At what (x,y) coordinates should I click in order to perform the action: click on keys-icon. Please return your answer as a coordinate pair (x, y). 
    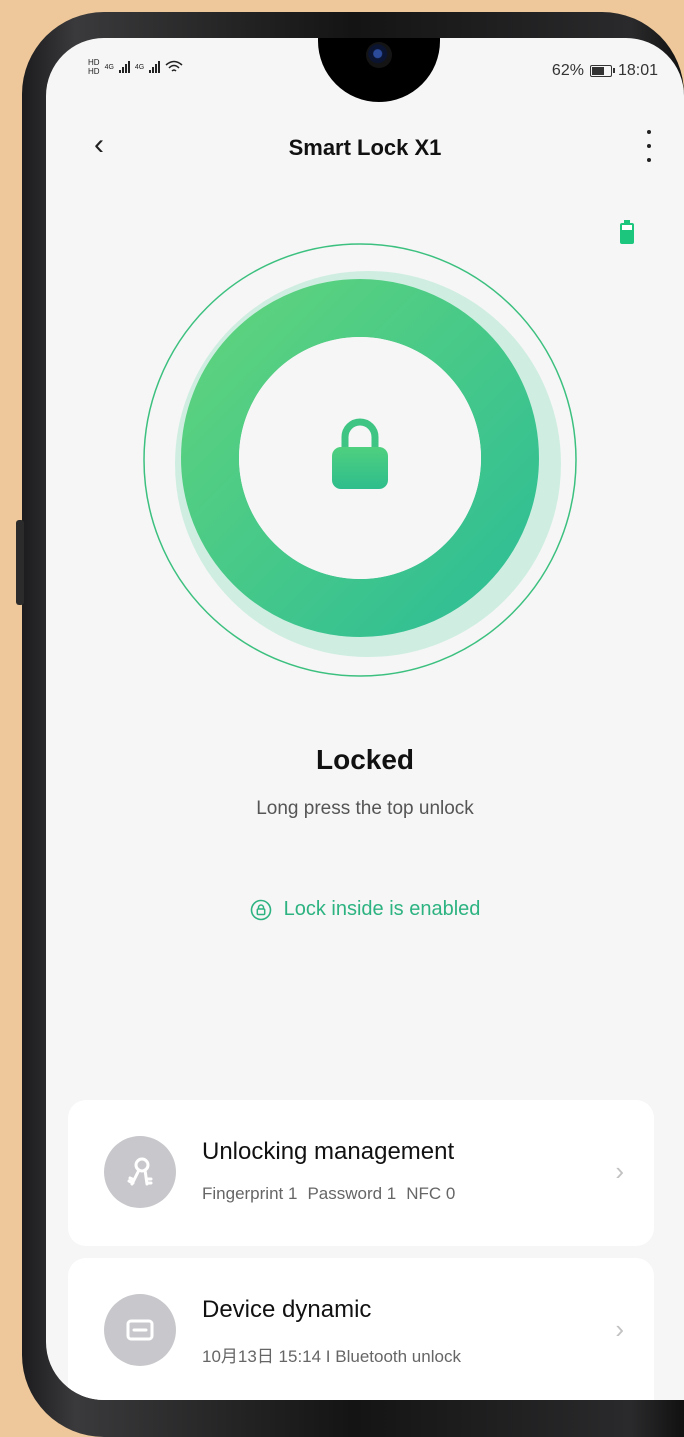
    Looking at the image, I should click on (140, 1172).